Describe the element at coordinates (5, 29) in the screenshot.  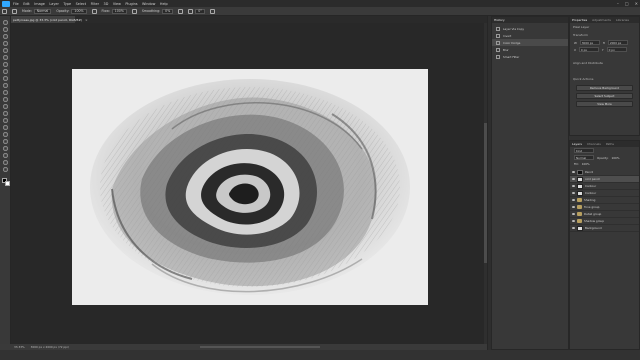
I see `marquee-icon` at that location.